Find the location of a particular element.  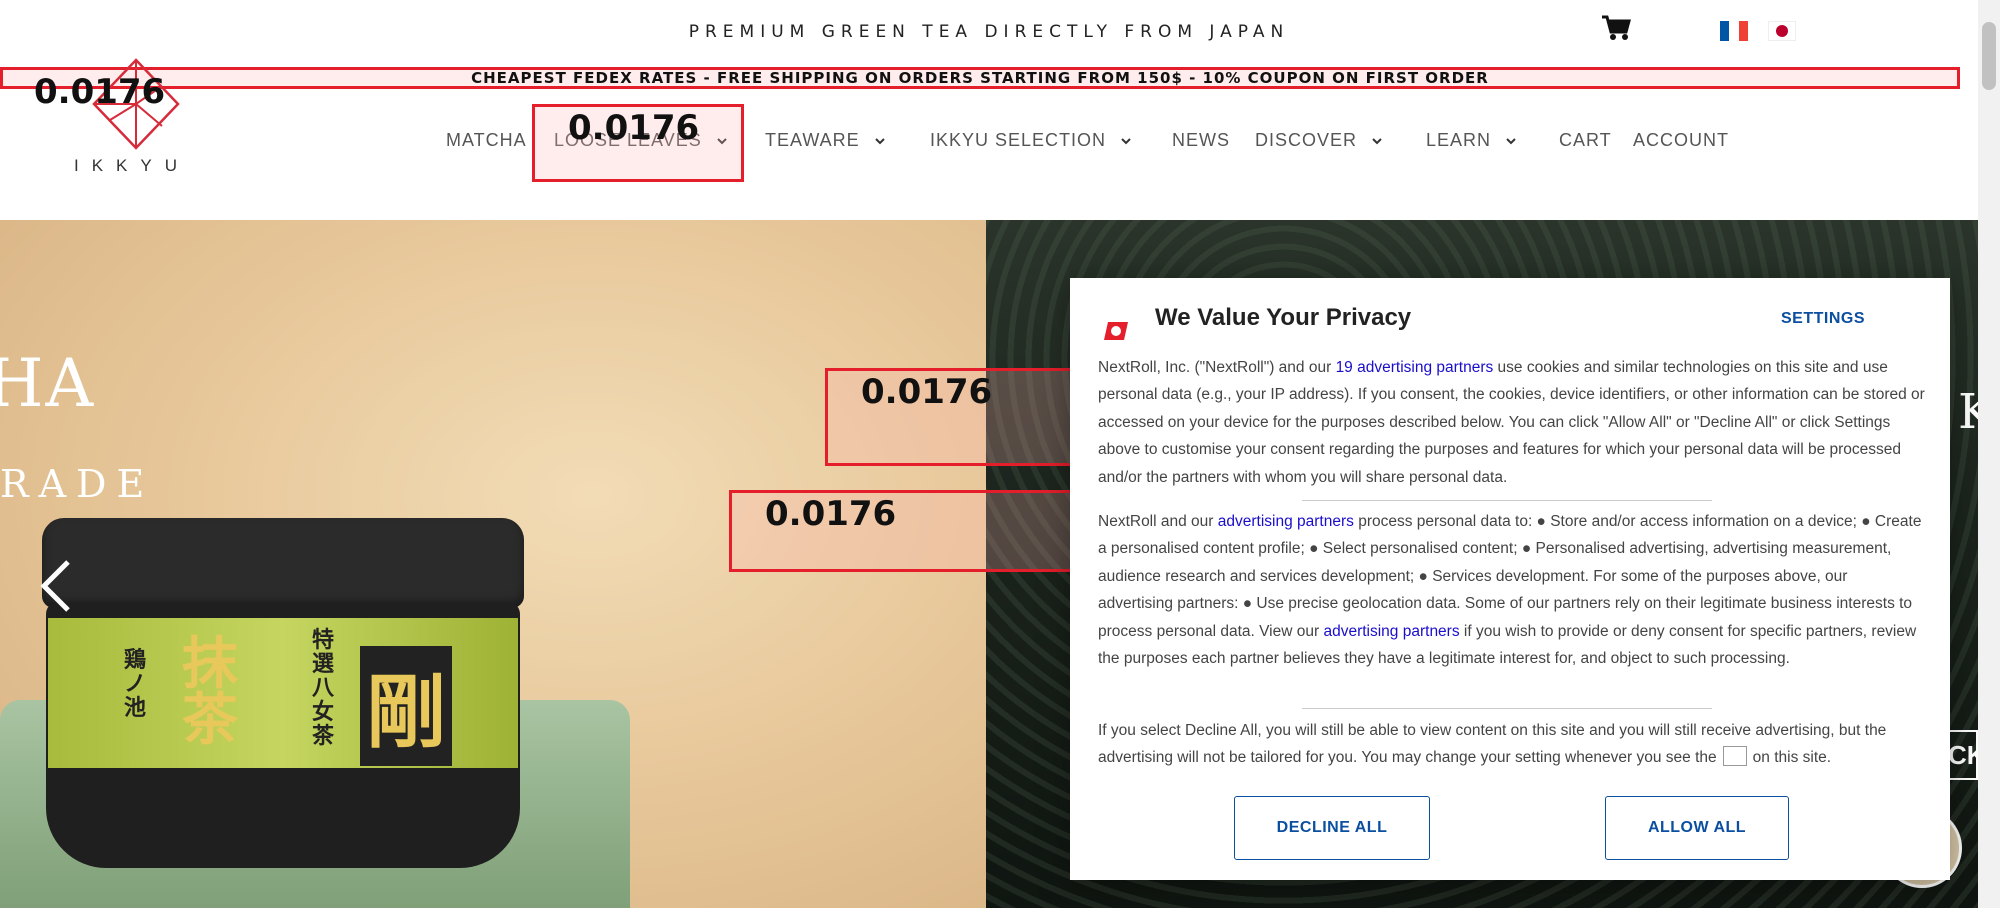

nav-item-matcha: MATCHA is located at coordinates (486, 140).